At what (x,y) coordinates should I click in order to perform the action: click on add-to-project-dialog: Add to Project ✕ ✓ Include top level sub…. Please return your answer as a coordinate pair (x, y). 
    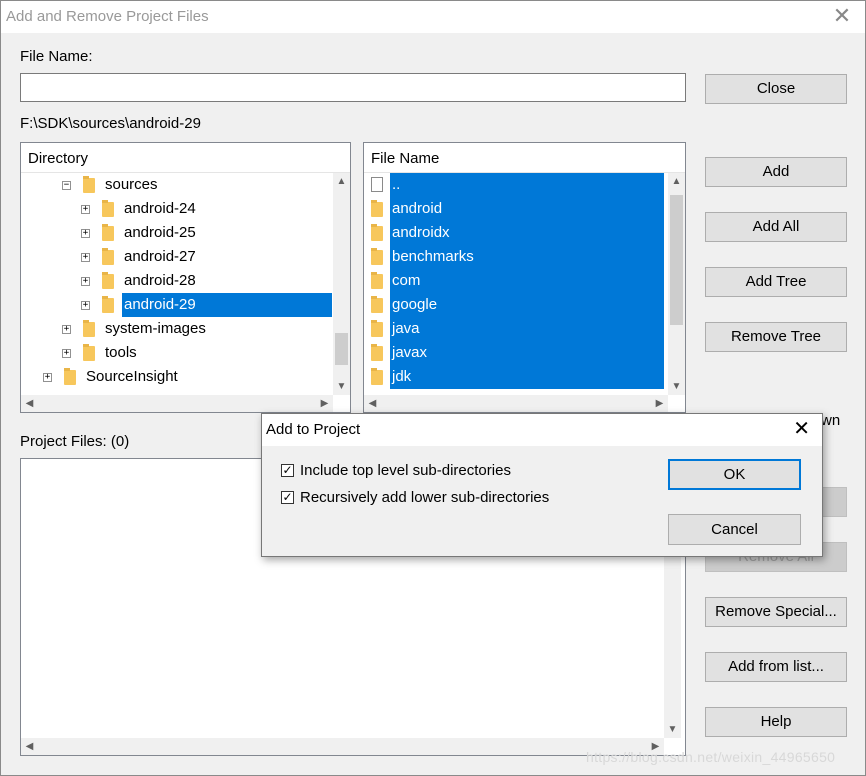
    Looking at the image, I should click on (542, 485).